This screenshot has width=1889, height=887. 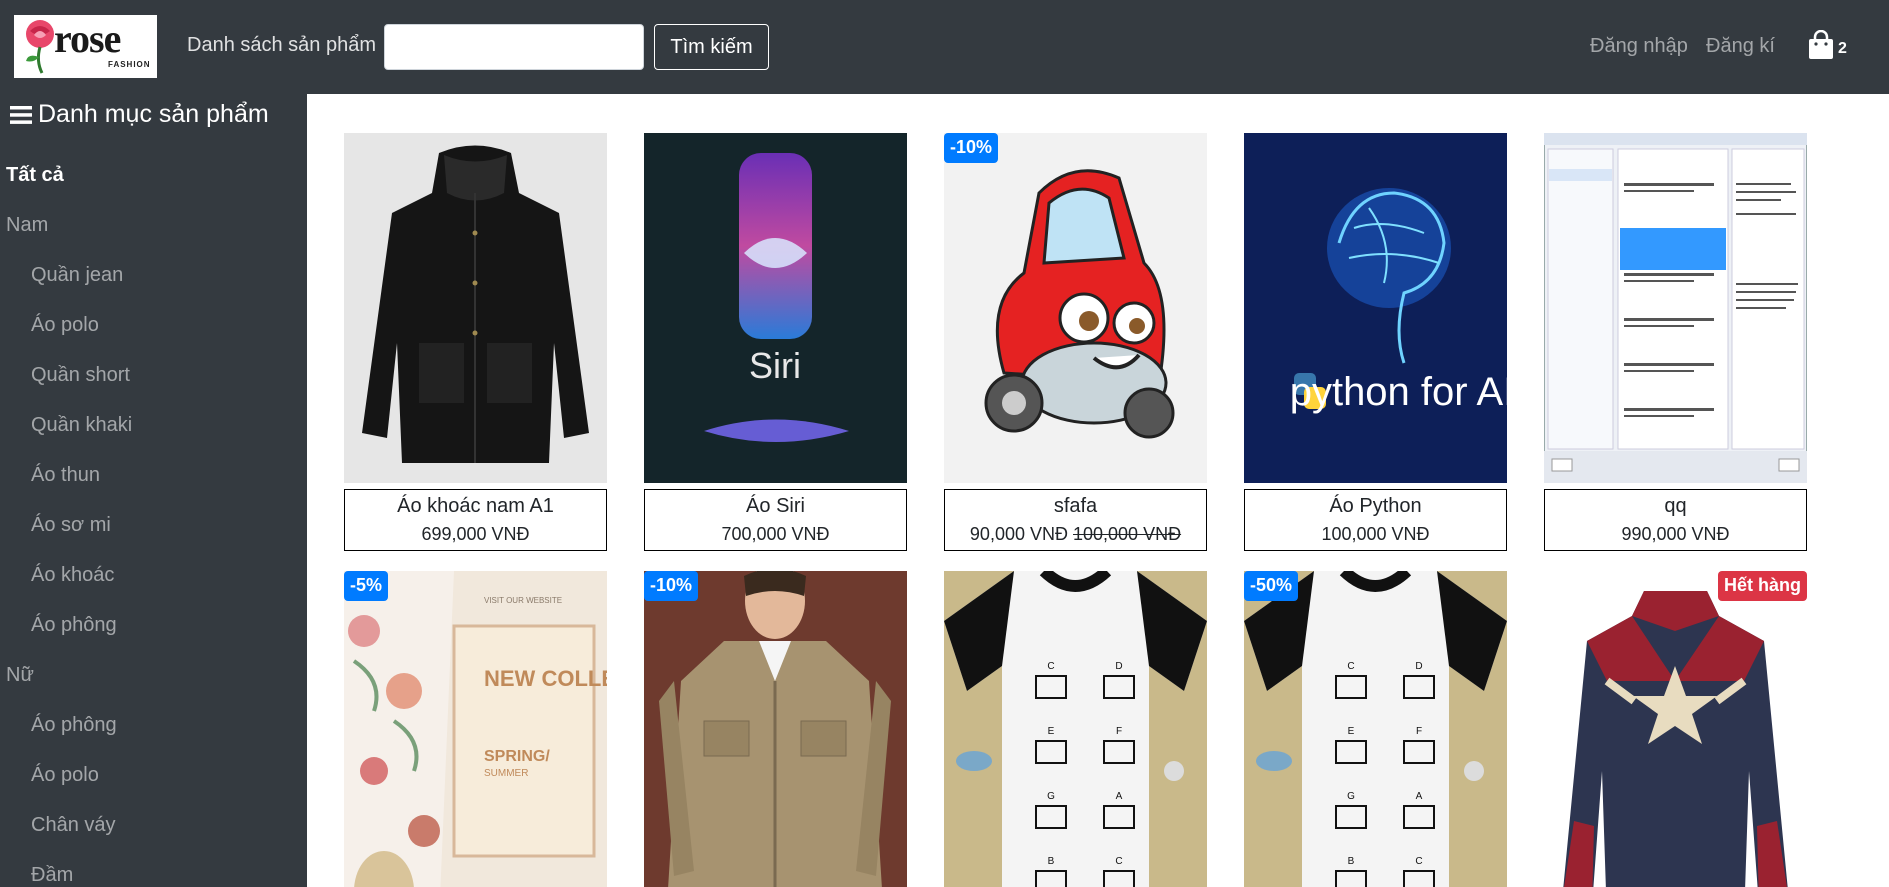 What do you see at coordinates (514, 47) in the screenshot?
I see `search-input` at bounding box center [514, 47].